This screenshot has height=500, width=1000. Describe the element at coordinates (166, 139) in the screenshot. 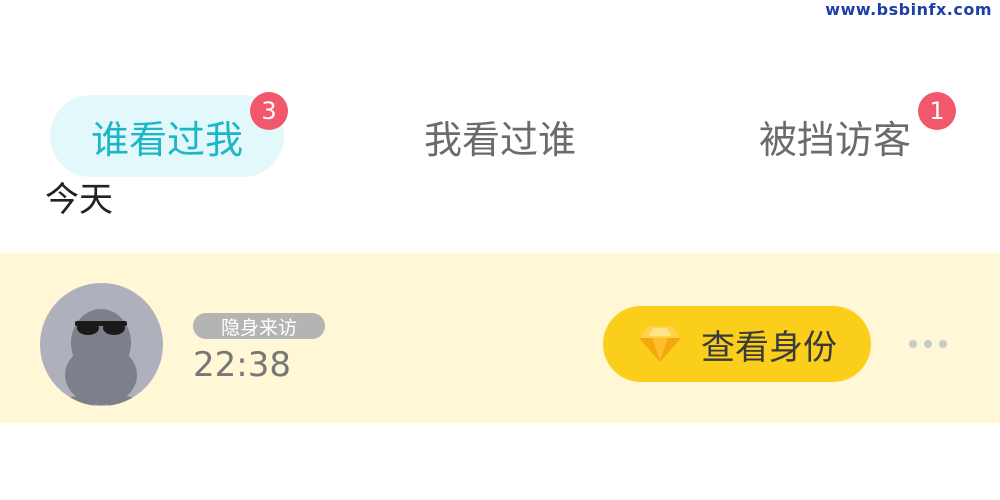

I see `tab-label: 谁看过我` at that location.